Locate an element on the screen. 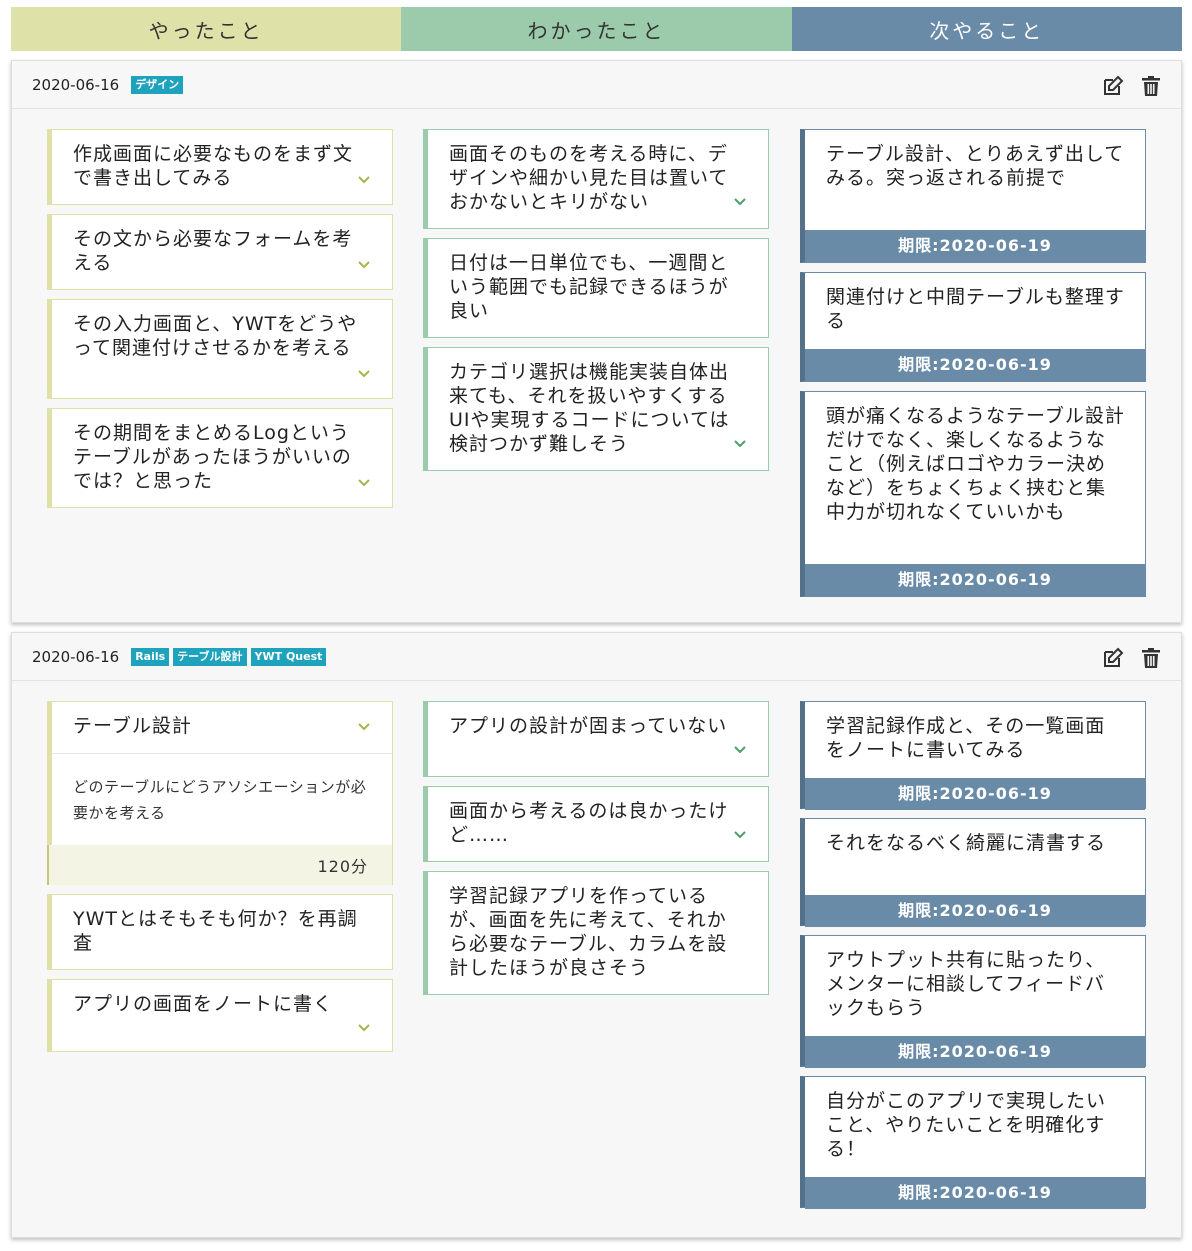 Image resolution: width=1192 pixels, height=1251 pixels. tsugi-item: 学習記録作成と、その一覧画面をノートに書いてみる 期限:2020-06-19 is located at coordinates (973, 755).